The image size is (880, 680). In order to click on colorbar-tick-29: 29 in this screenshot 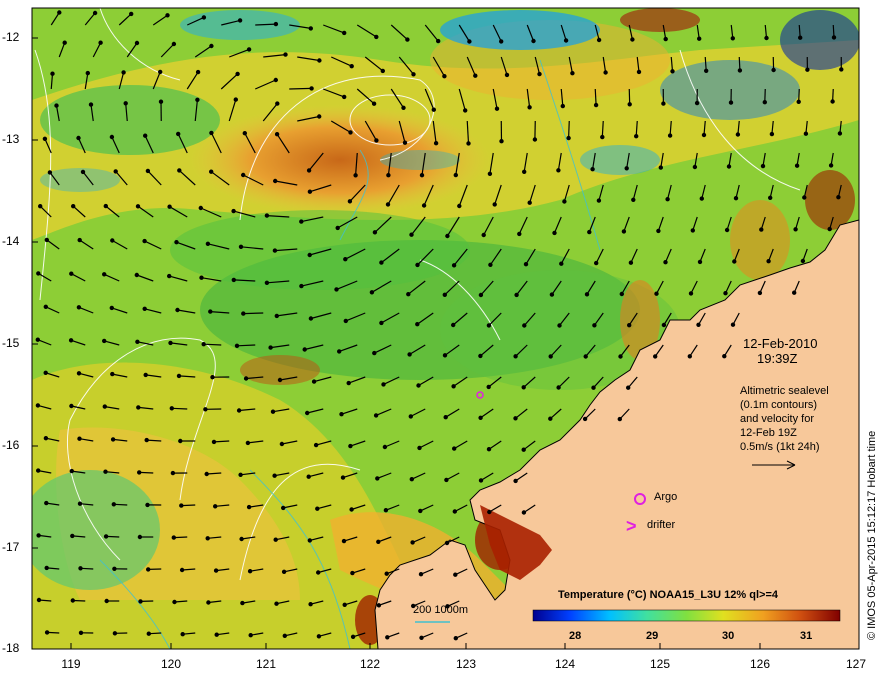, I will do `click(652, 636)`.